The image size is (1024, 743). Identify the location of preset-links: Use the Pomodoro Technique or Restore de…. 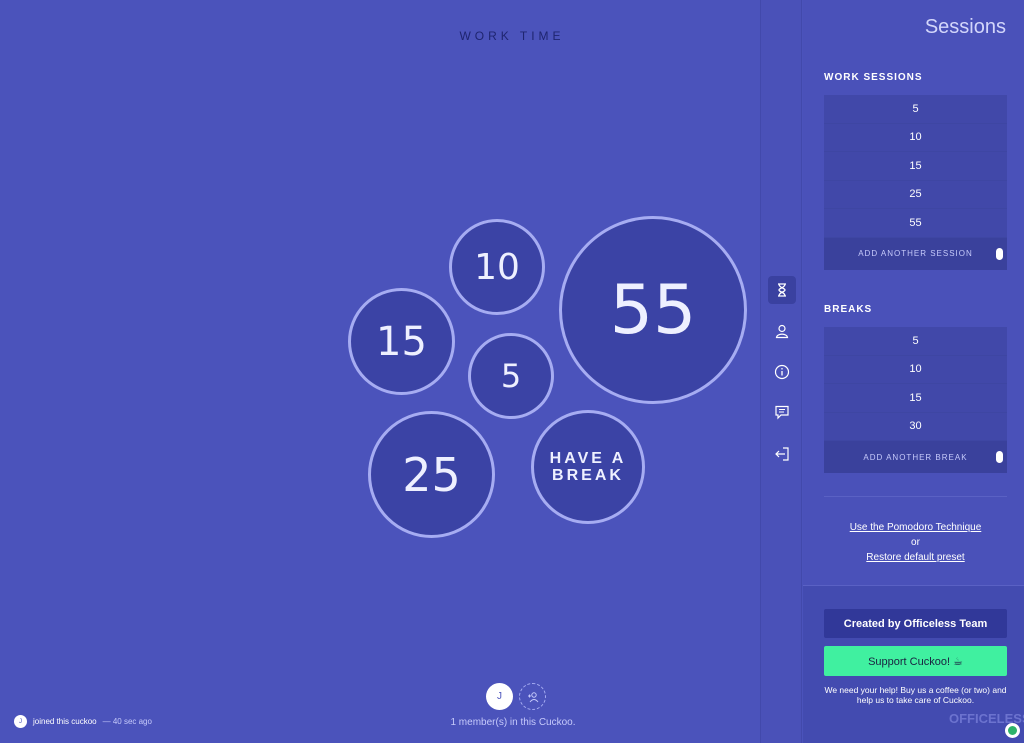
(915, 542).